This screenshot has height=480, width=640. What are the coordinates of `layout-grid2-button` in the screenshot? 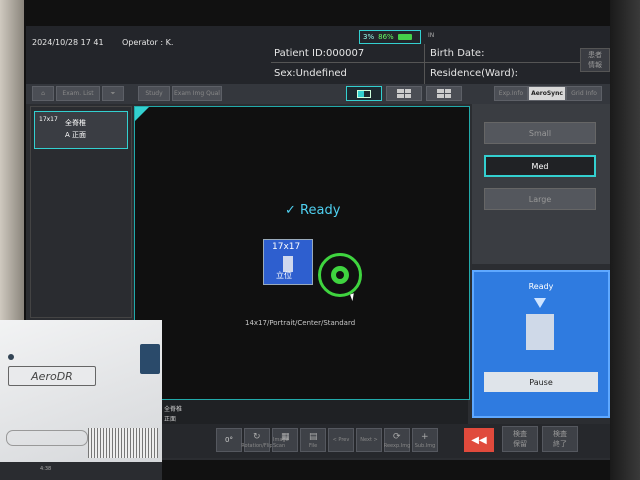 It's located at (444, 93).